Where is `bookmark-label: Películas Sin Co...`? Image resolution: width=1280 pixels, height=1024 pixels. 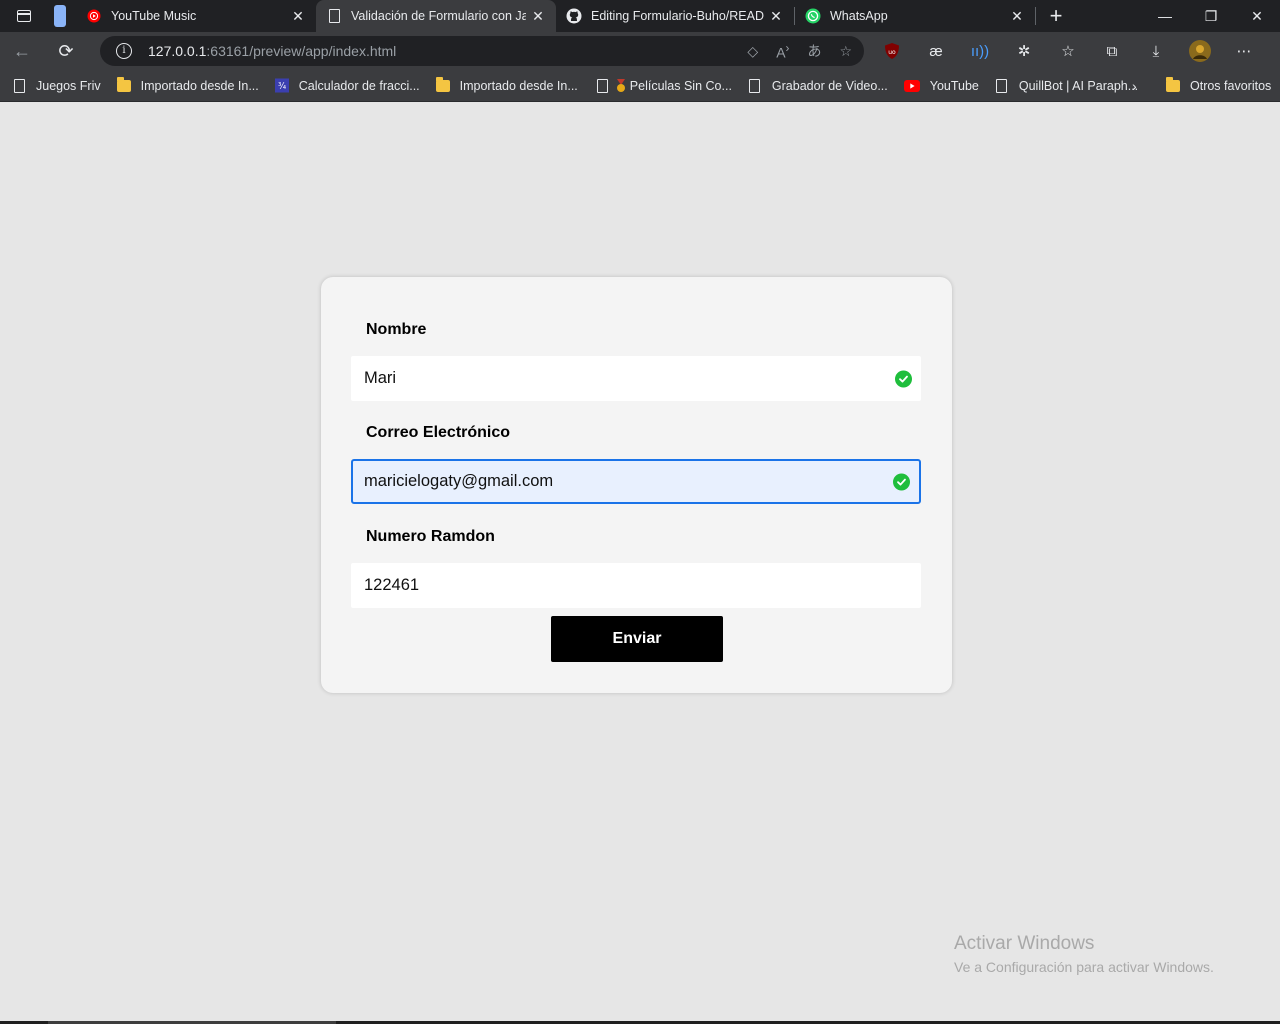
bookmark-label: Películas Sin Co... is located at coordinates (680, 85).